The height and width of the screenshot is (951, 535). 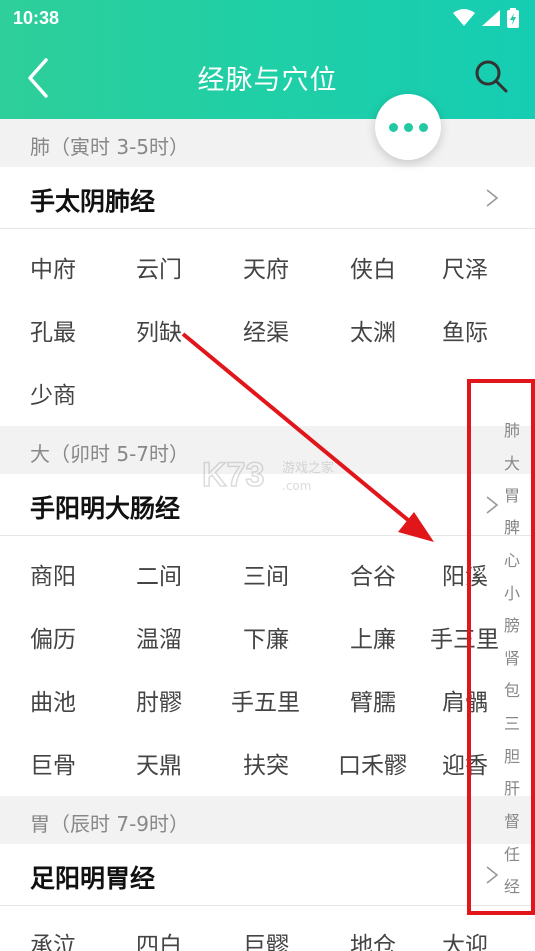 I want to click on acupoint-item: 列缺, so click(x=159, y=330).